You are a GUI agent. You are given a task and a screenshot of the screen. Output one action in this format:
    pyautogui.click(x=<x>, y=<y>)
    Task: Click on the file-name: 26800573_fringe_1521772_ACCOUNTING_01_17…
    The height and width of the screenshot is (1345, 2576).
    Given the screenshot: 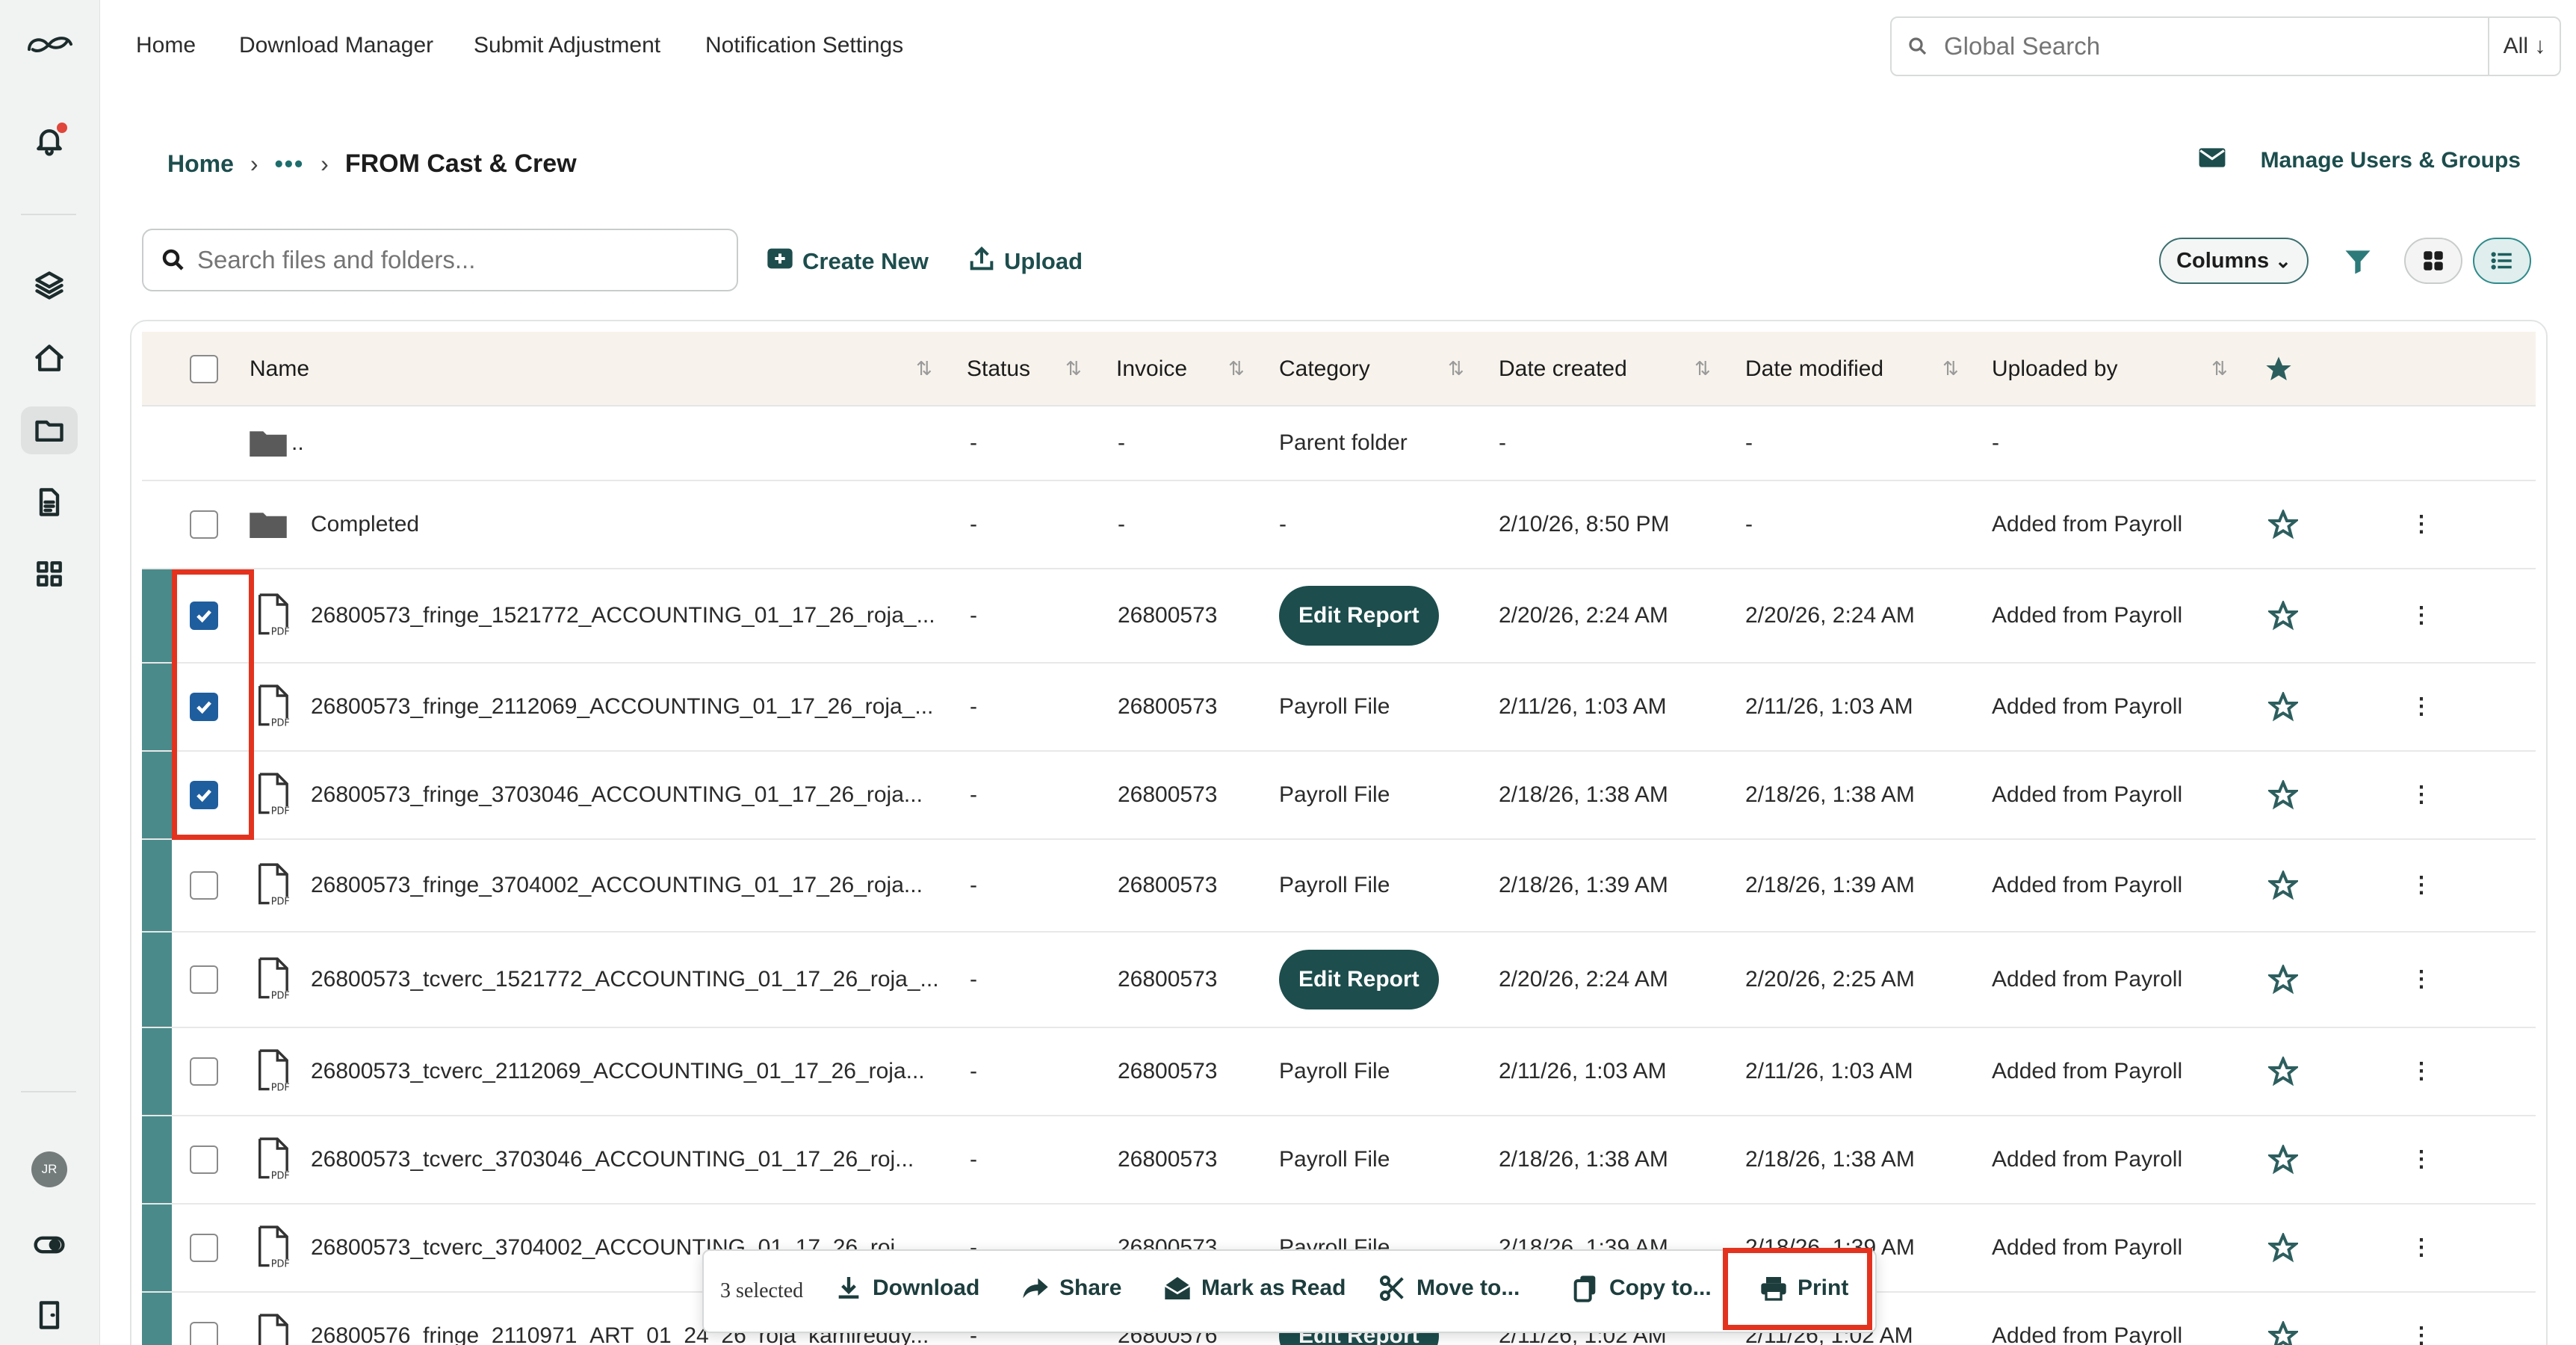 What is the action you would take?
    pyautogui.click(x=623, y=615)
    